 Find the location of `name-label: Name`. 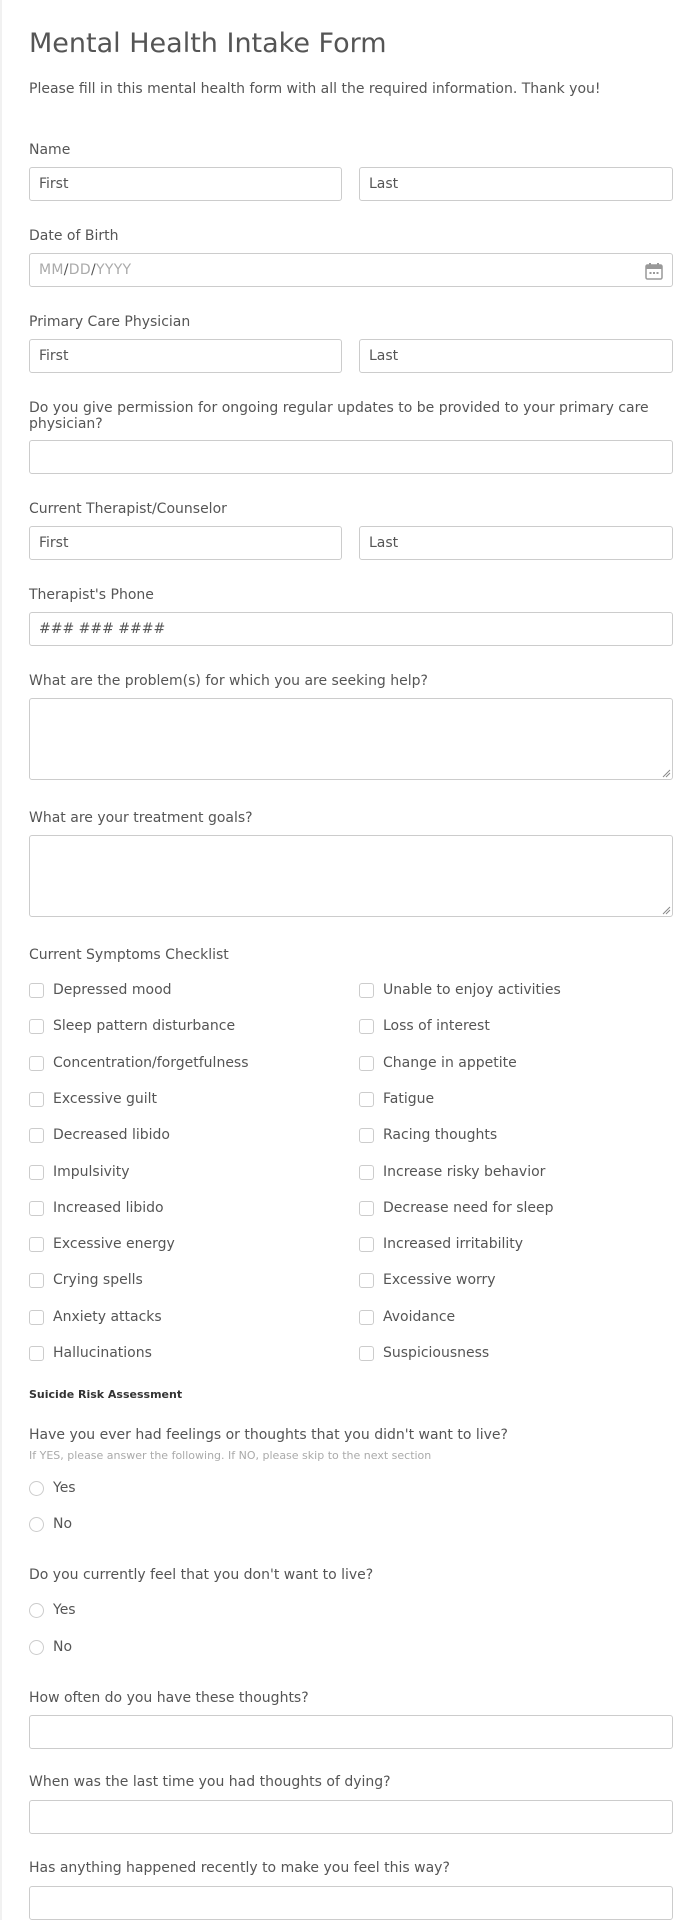

name-label: Name is located at coordinates (50, 150).